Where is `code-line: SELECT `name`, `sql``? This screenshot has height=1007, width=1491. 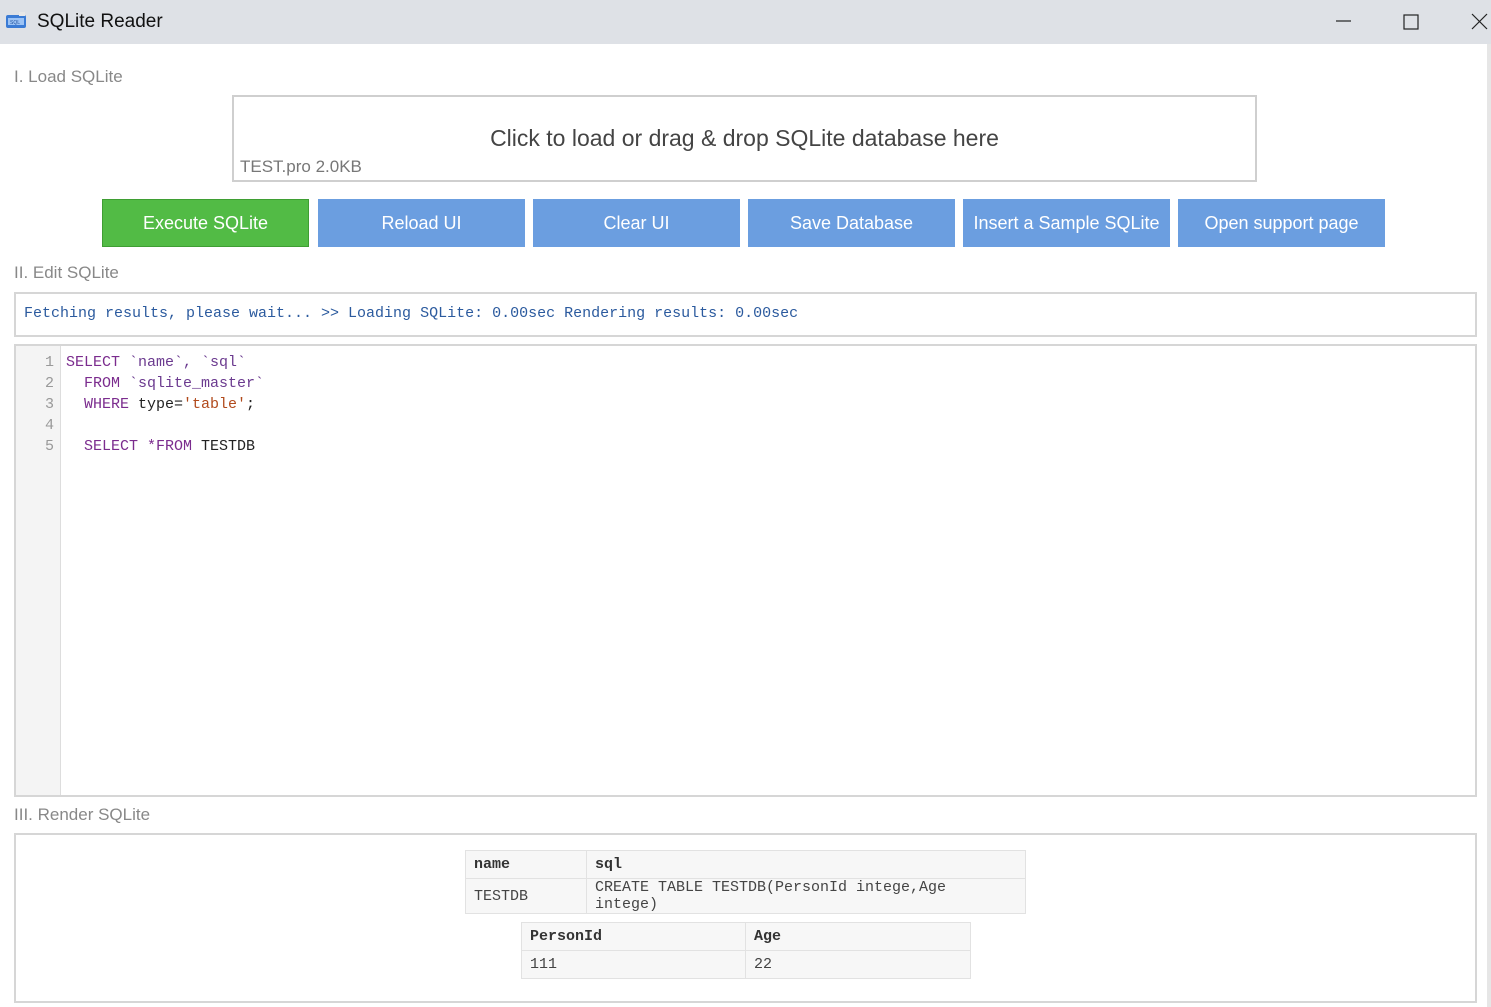
code-line: SELECT `name`, `sql` is located at coordinates (156, 362).